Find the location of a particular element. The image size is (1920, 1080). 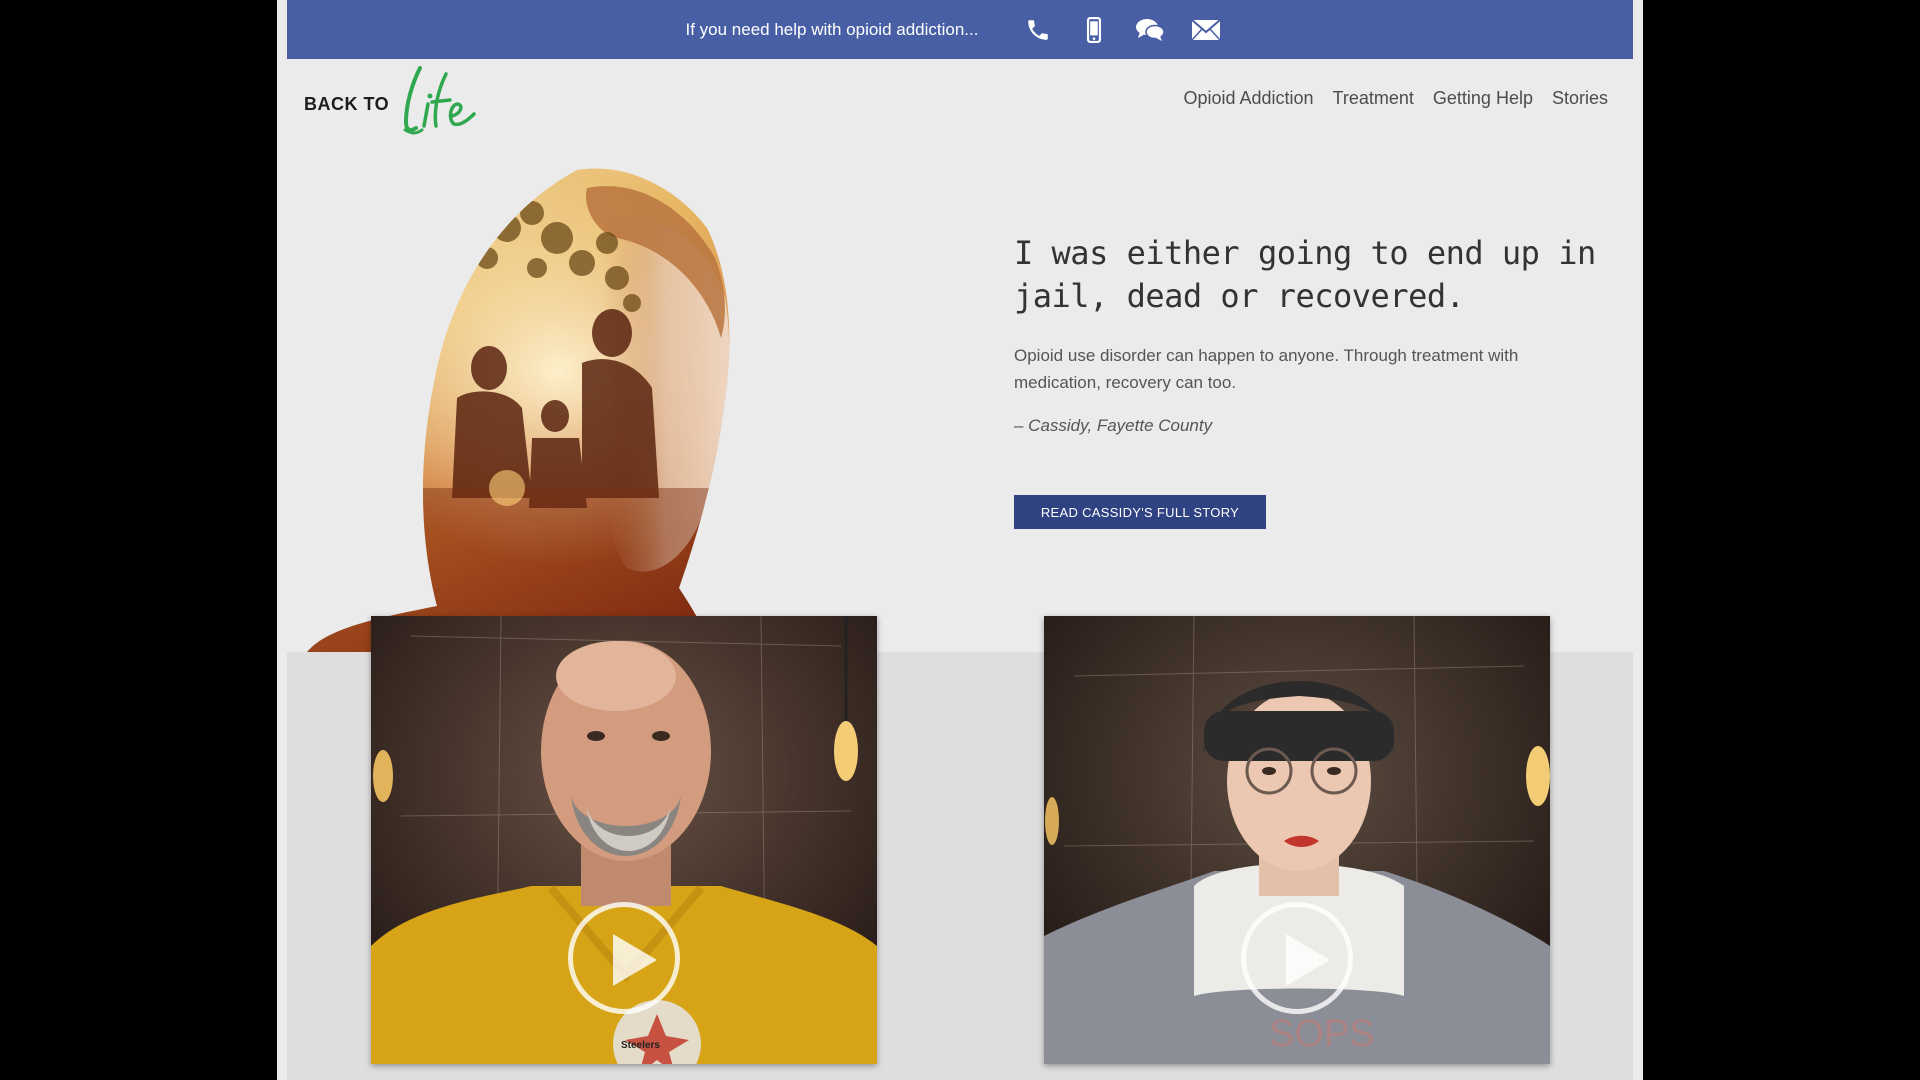

chat-icon is located at coordinates (1150, 30).